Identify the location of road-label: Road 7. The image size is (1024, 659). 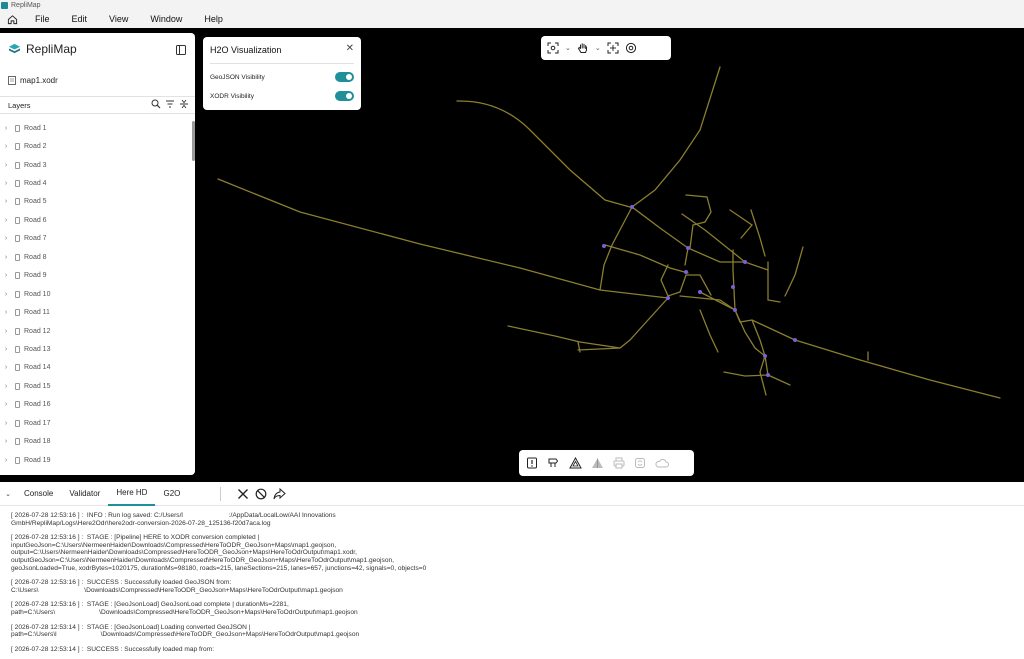
(35, 239).